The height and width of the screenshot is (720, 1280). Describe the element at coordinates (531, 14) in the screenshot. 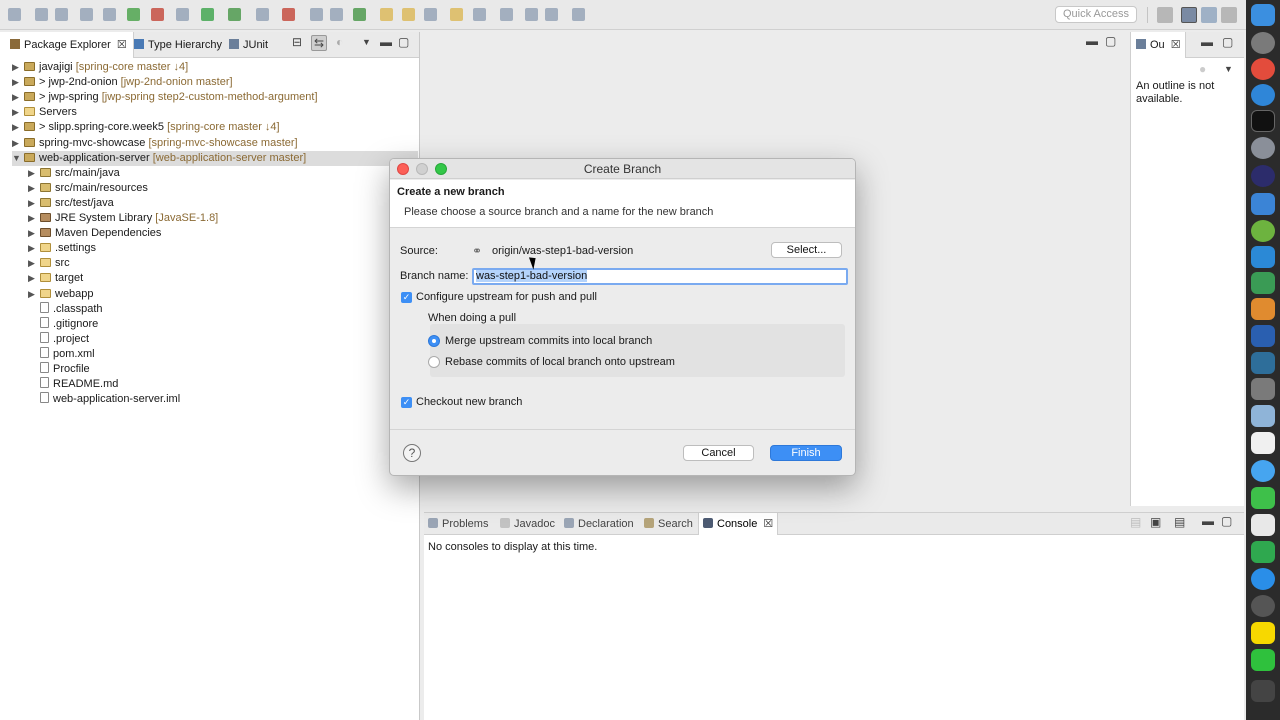

I see `back-icon` at that location.